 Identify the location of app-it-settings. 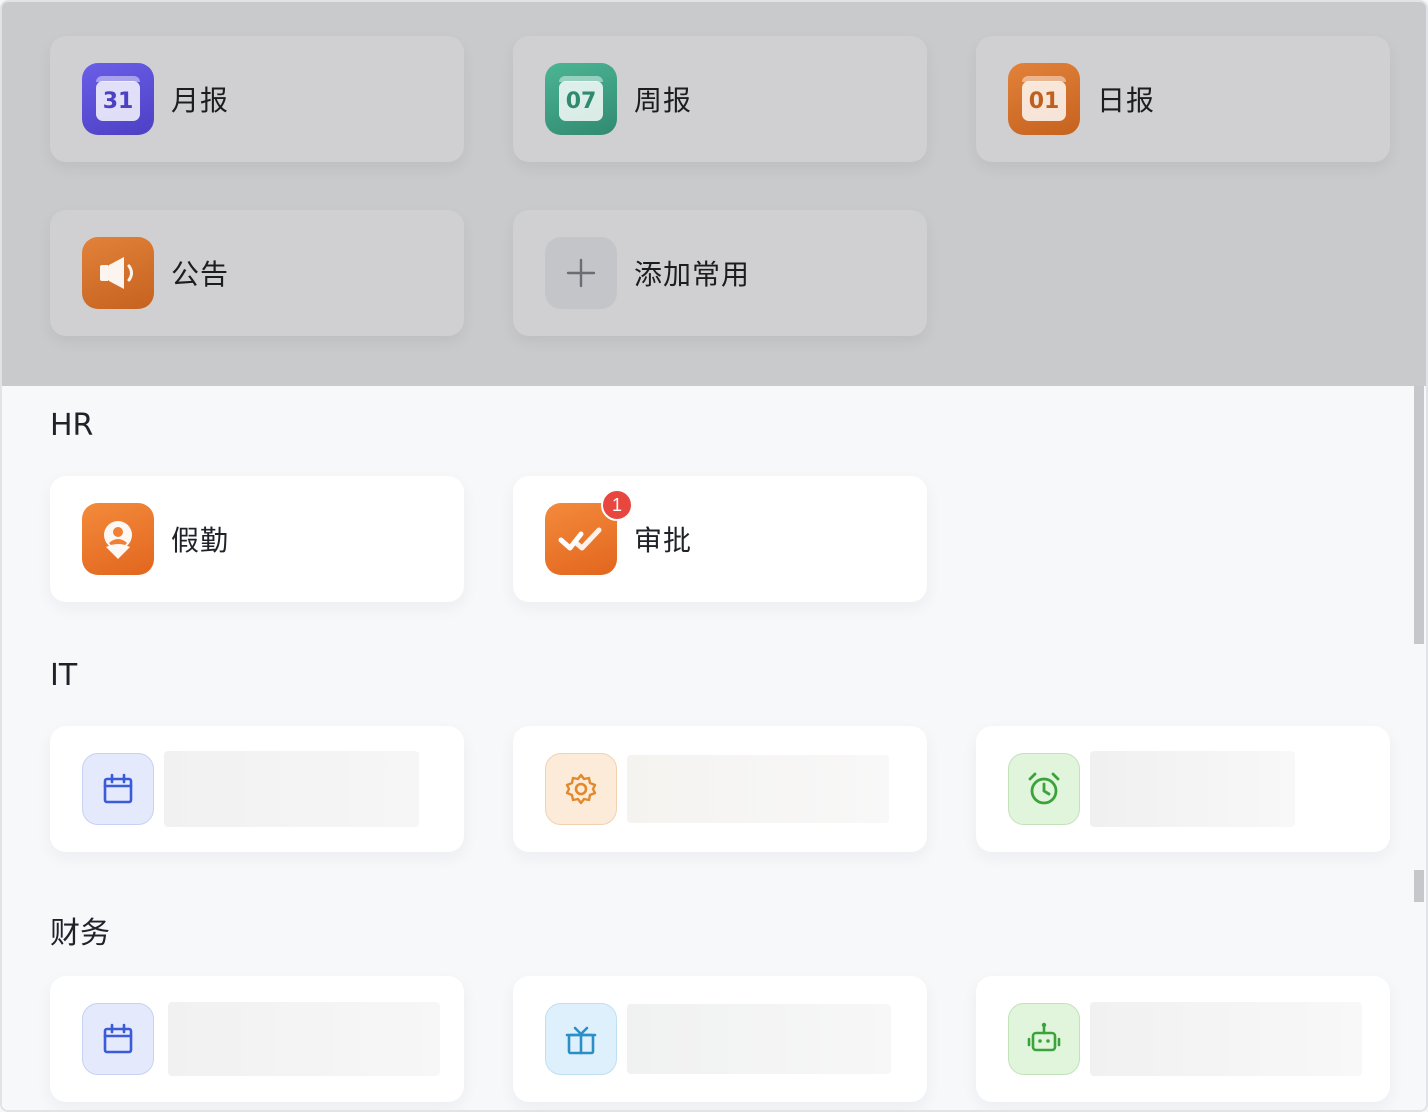
(720, 789).